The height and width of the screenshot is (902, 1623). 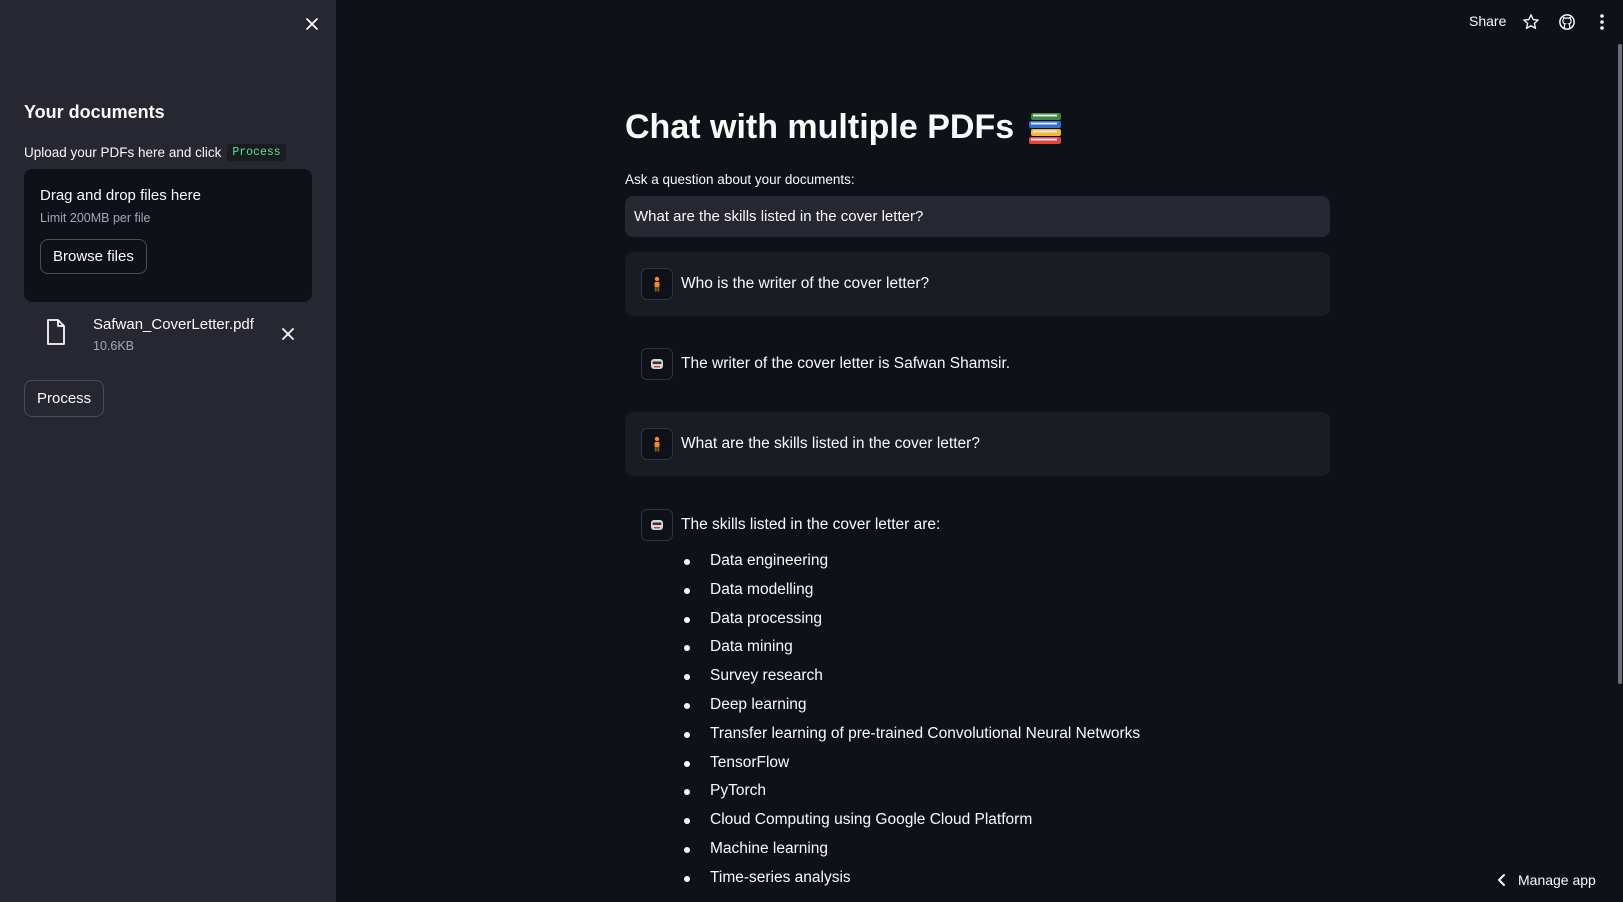 I want to click on uploaded-file-row: Safwan_CoverLetter.pdf 10.6KB, so click(x=168, y=335).